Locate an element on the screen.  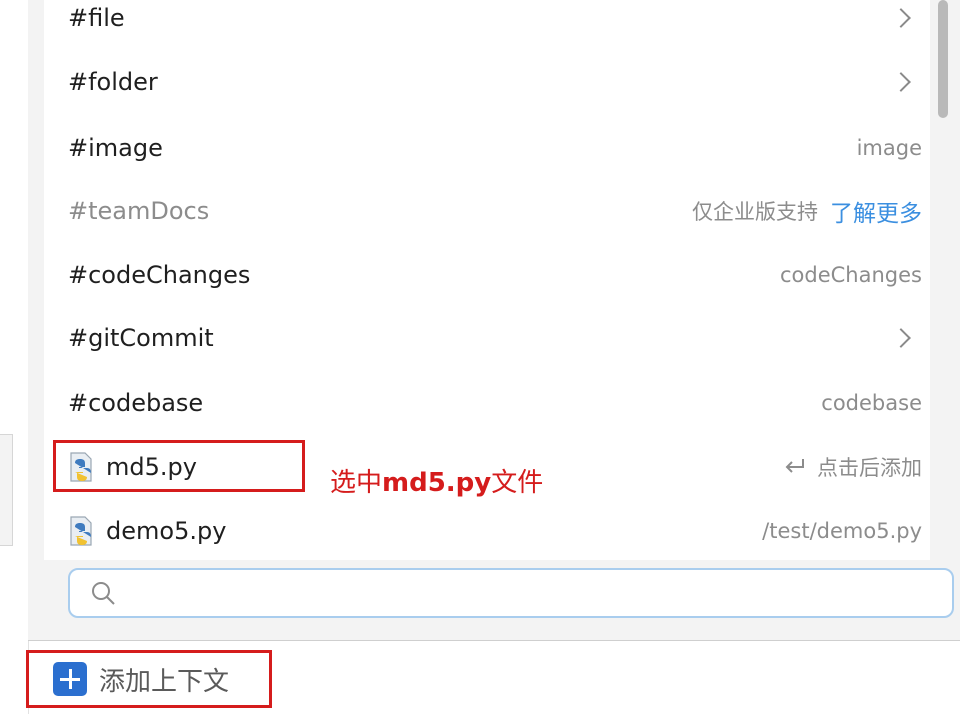
annotation-filename: md5.py is located at coordinates (437, 483).